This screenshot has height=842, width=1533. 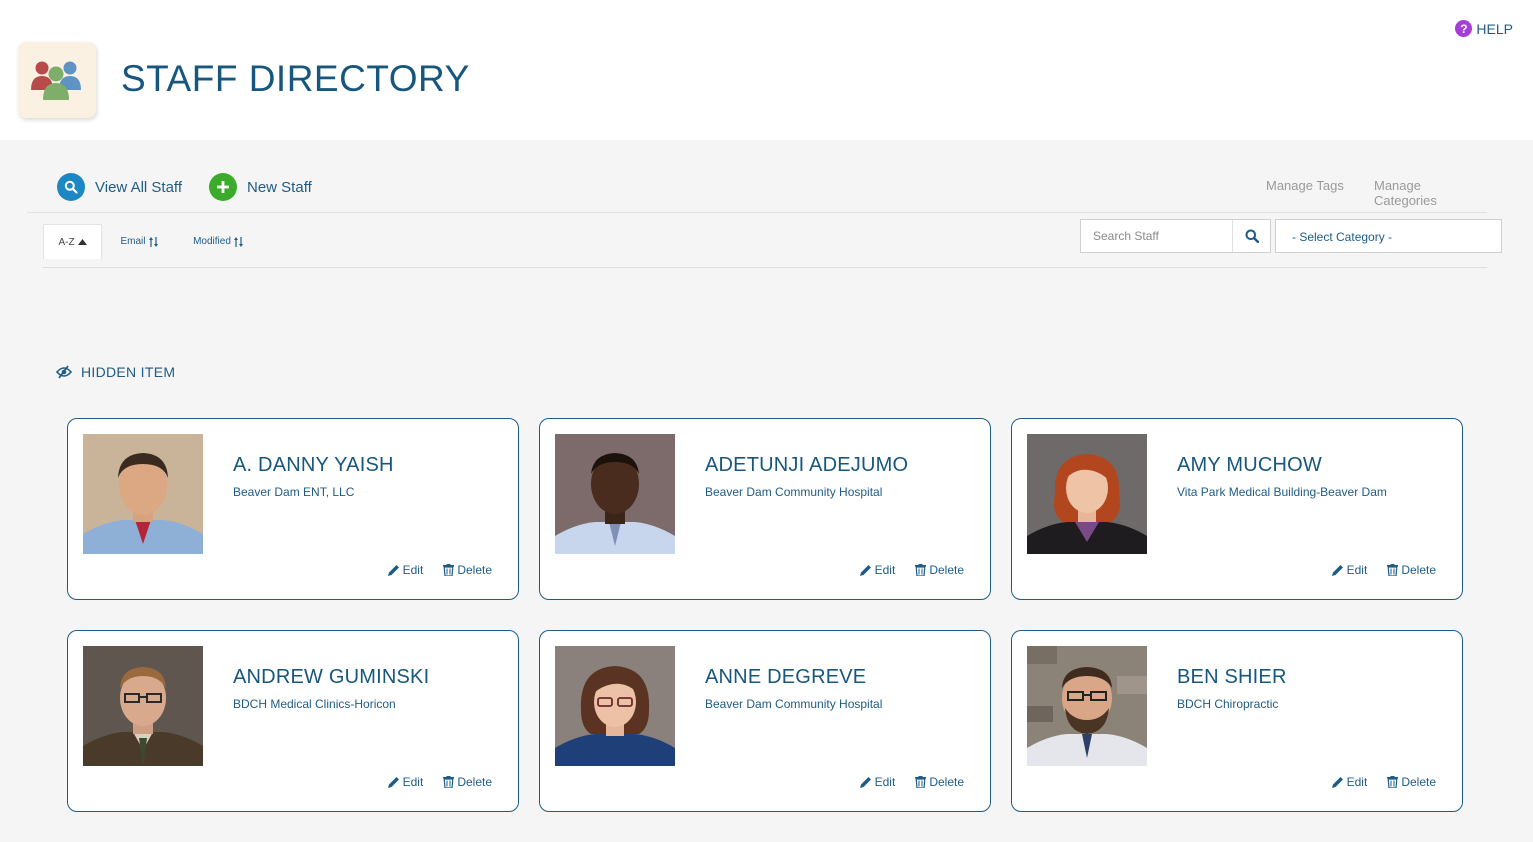 What do you see at coordinates (279, 187) in the screenshot?
I see `new-staff-label: New Staff` at bounding box center [279, 187].